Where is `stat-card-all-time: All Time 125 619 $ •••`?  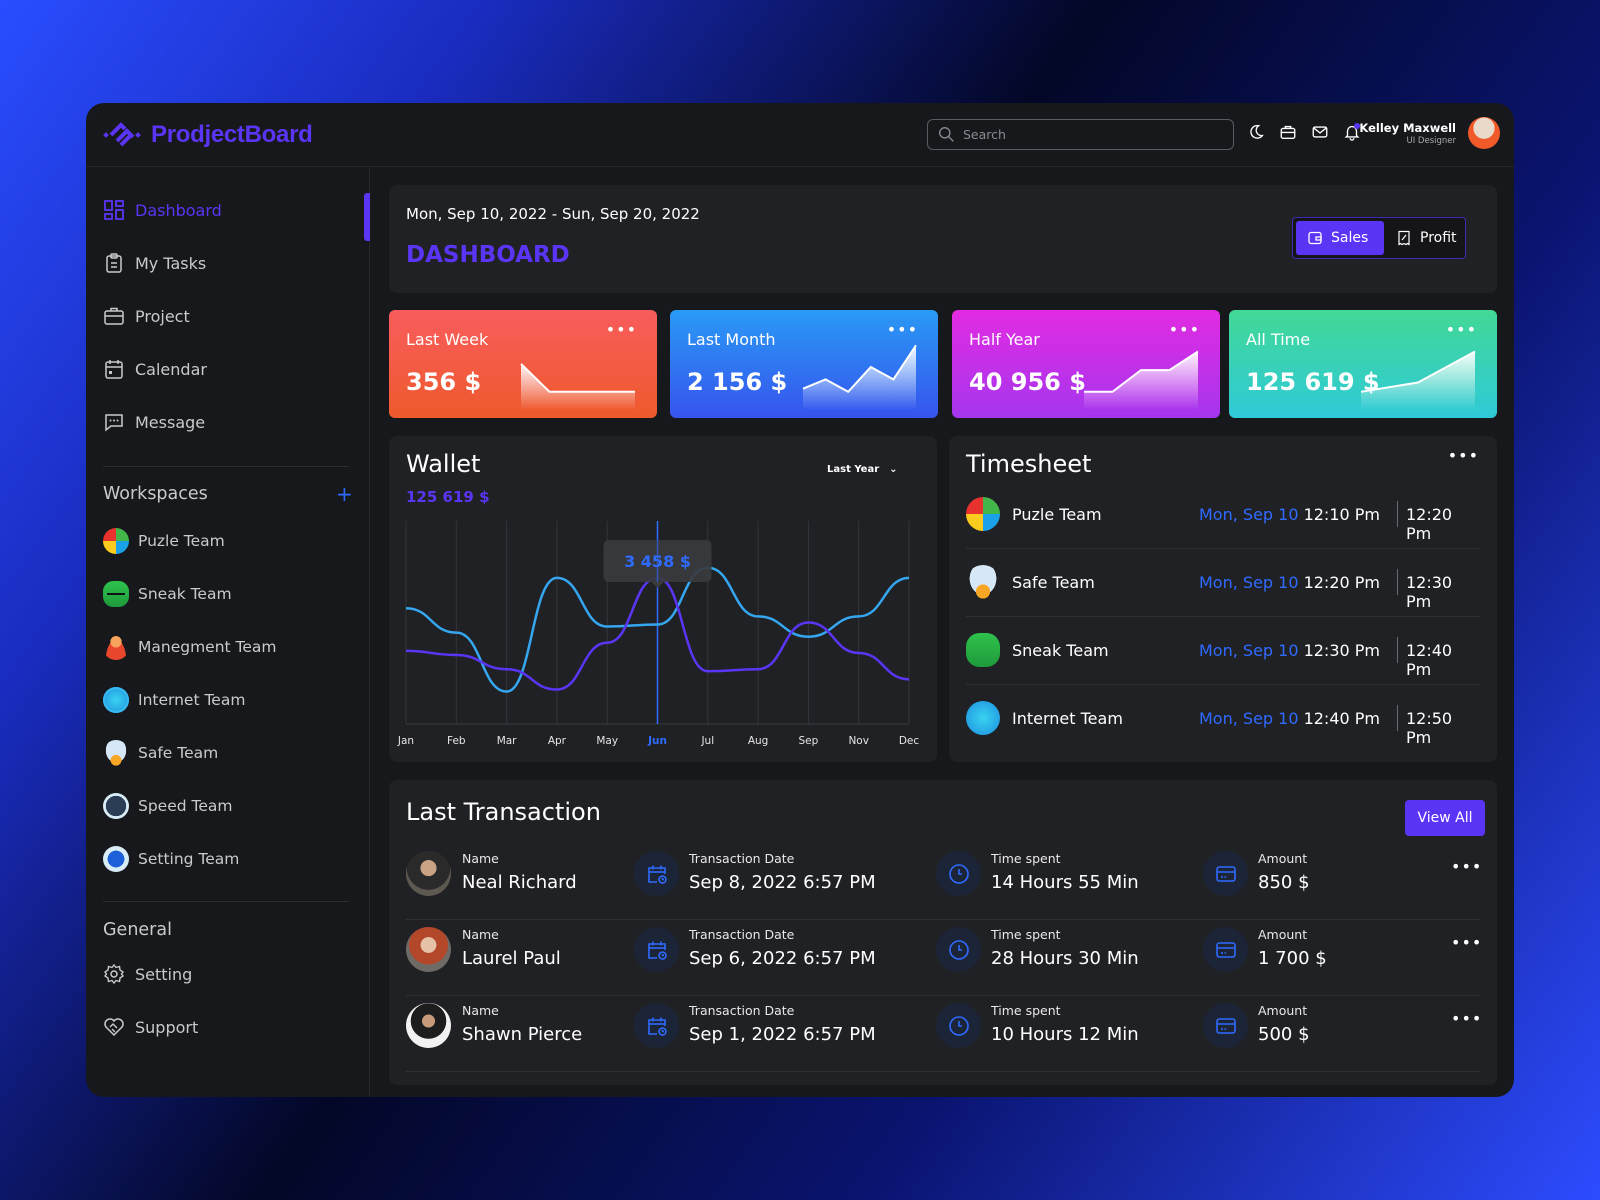
stat-card-all-time: All Time 125 619 $ ••• is located at coordinates (1363, 364).